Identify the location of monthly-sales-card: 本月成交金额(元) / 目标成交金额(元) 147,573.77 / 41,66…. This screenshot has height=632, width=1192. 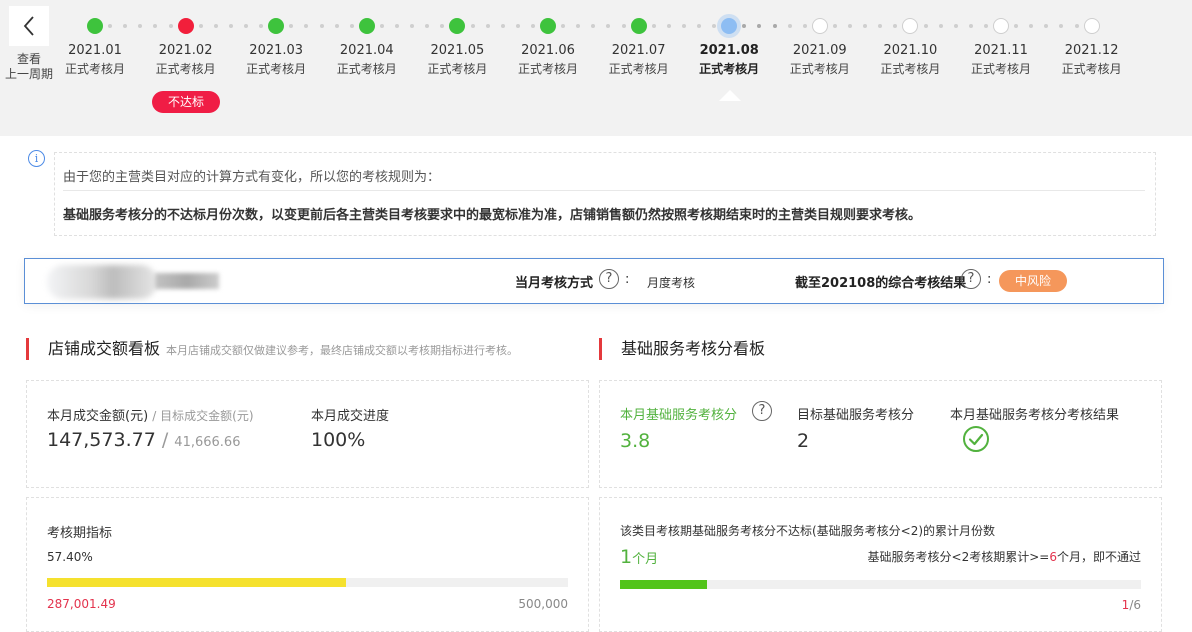
(307, 434).